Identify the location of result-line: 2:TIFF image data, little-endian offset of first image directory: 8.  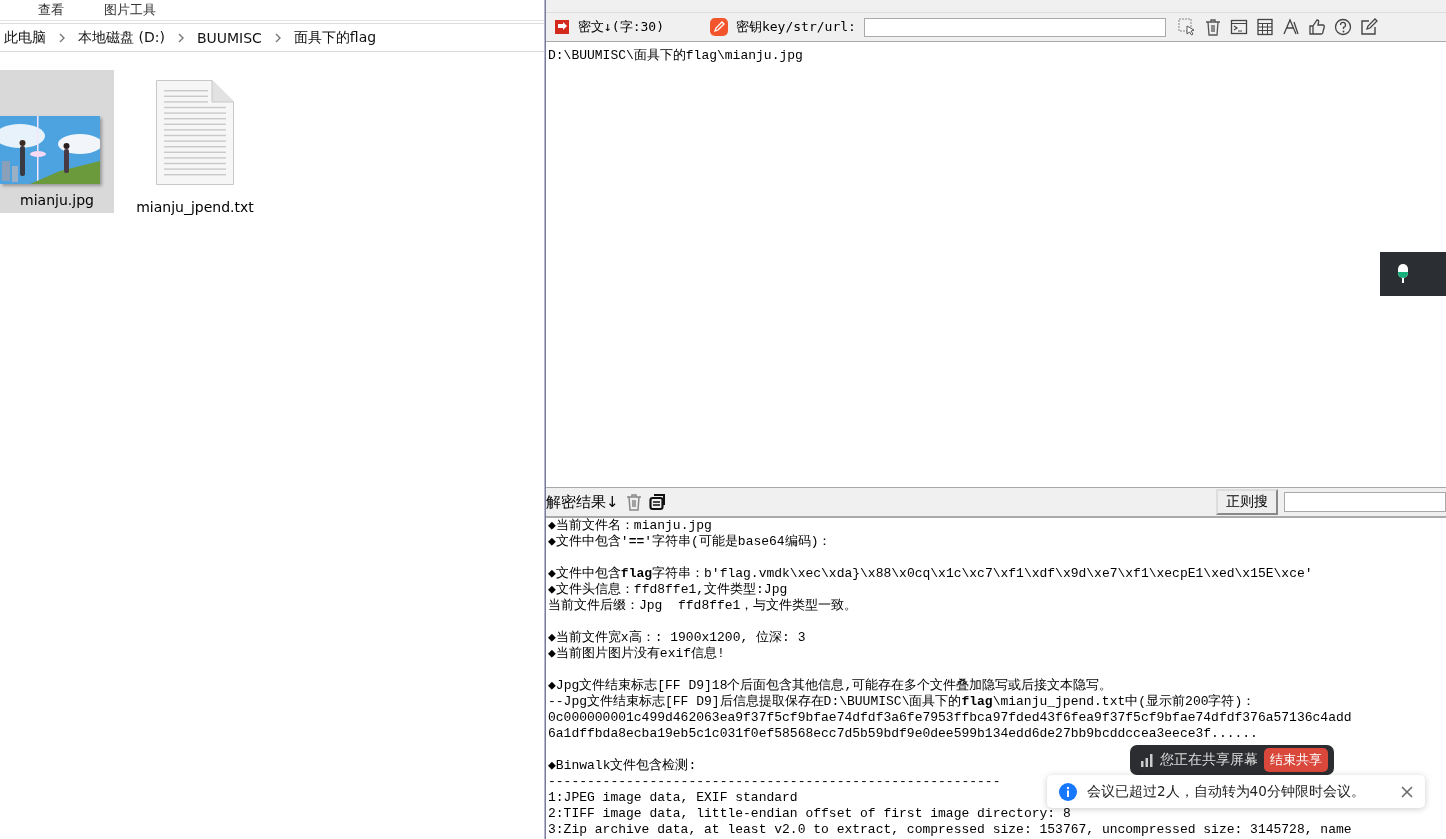
(809, 814).